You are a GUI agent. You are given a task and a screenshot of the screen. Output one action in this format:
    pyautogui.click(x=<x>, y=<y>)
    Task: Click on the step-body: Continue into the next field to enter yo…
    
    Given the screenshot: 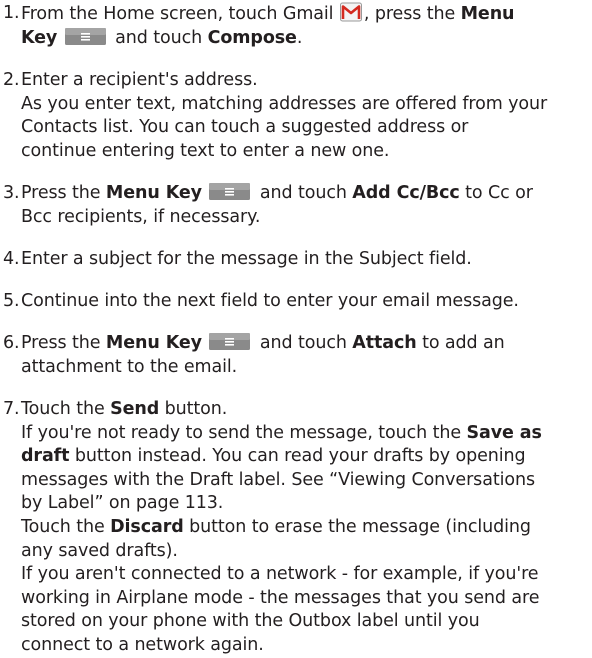 What is the action you would take?
    pyautogui.click(x=306, y=302)
    